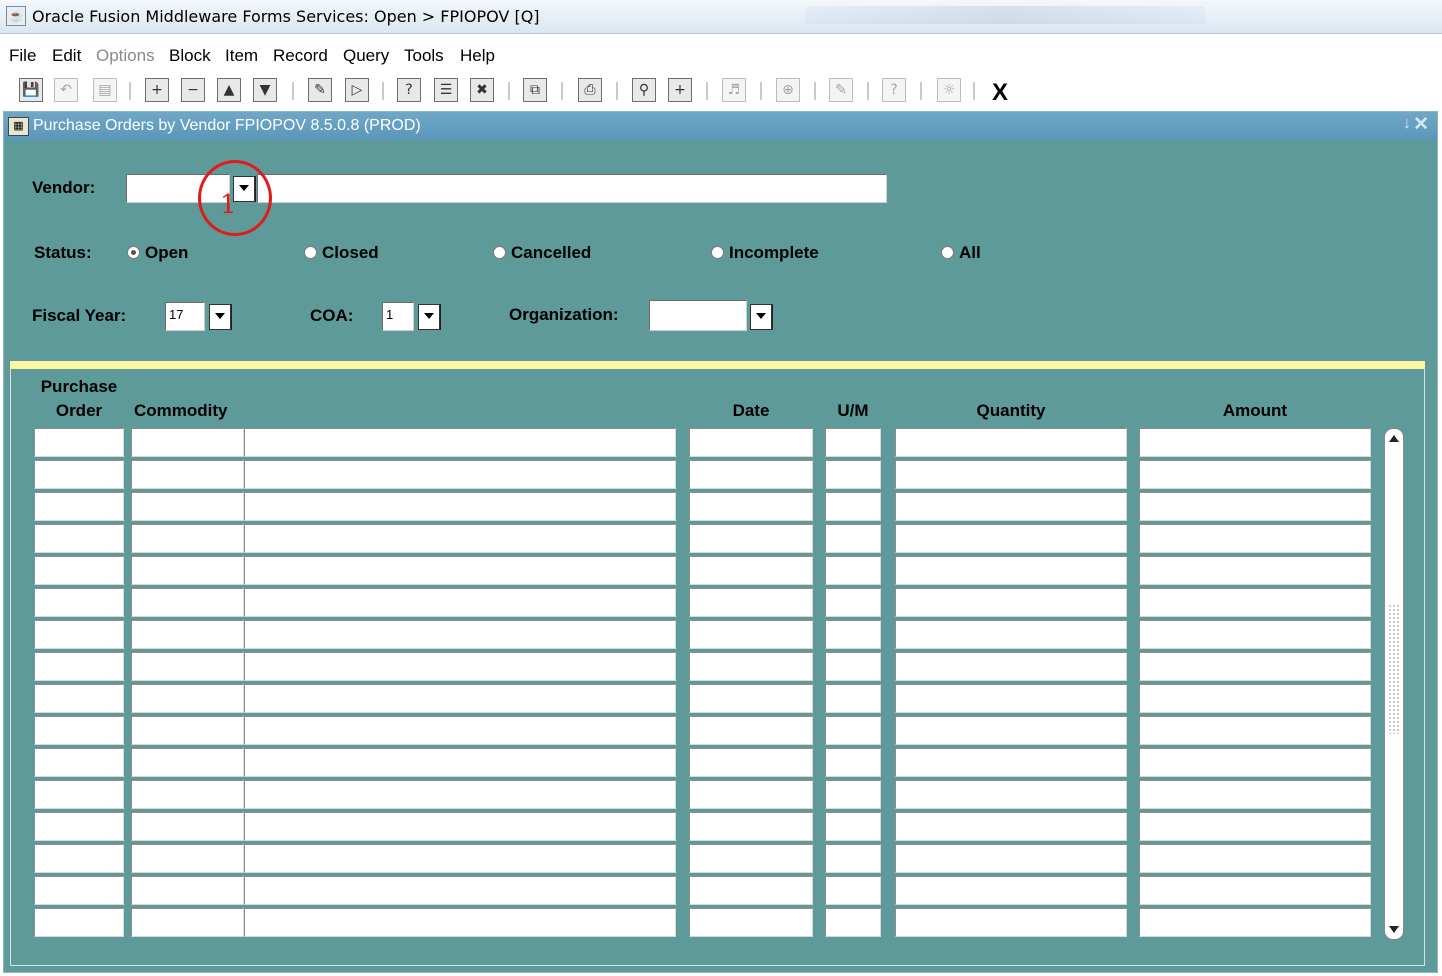 This screenshot has width=1442, height=976. Describe the element at coordinates (482, 90) in the screenshot. I see `cancel-query-icon: ✖` at that location.